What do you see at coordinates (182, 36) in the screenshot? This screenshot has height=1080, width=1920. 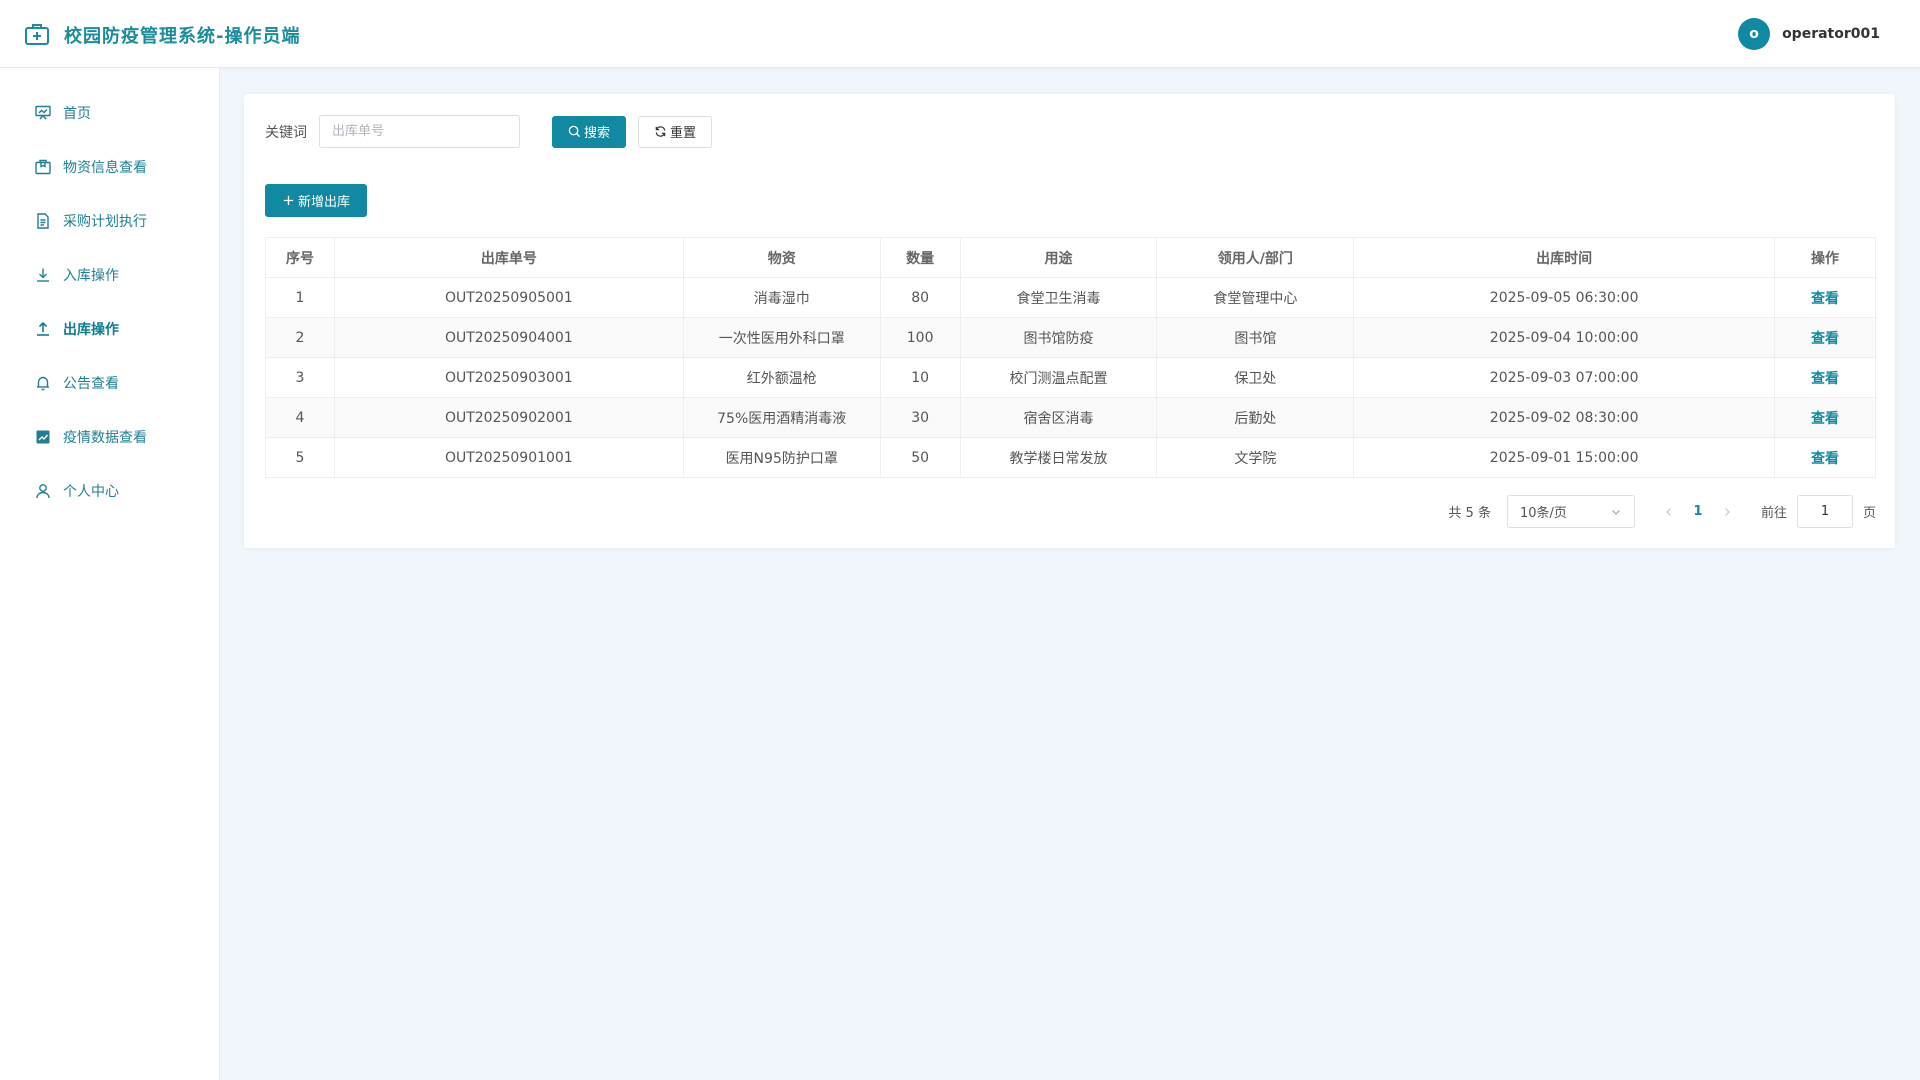 I see `app-title: 校园防疫管理系统-操作员端` at bounding box center [182, 36].